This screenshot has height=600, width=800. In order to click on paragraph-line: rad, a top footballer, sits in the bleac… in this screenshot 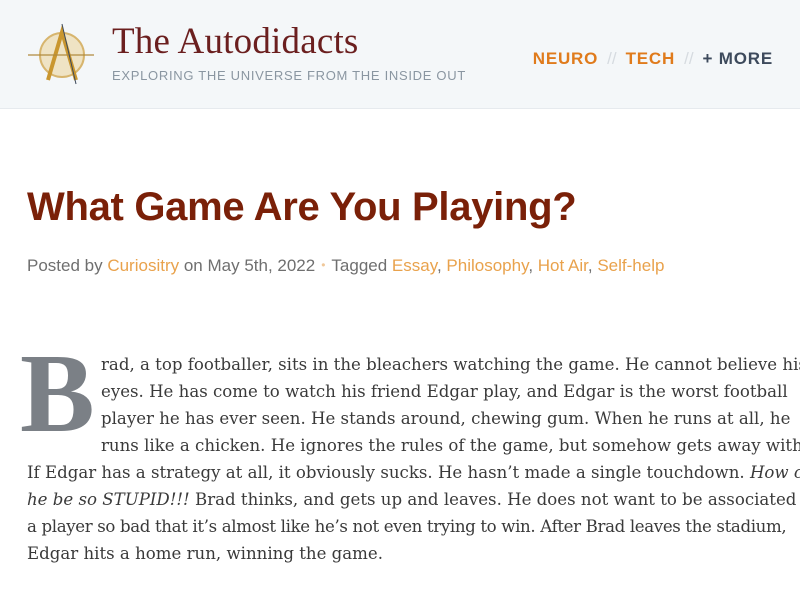, I will do `click(450, 364)`.